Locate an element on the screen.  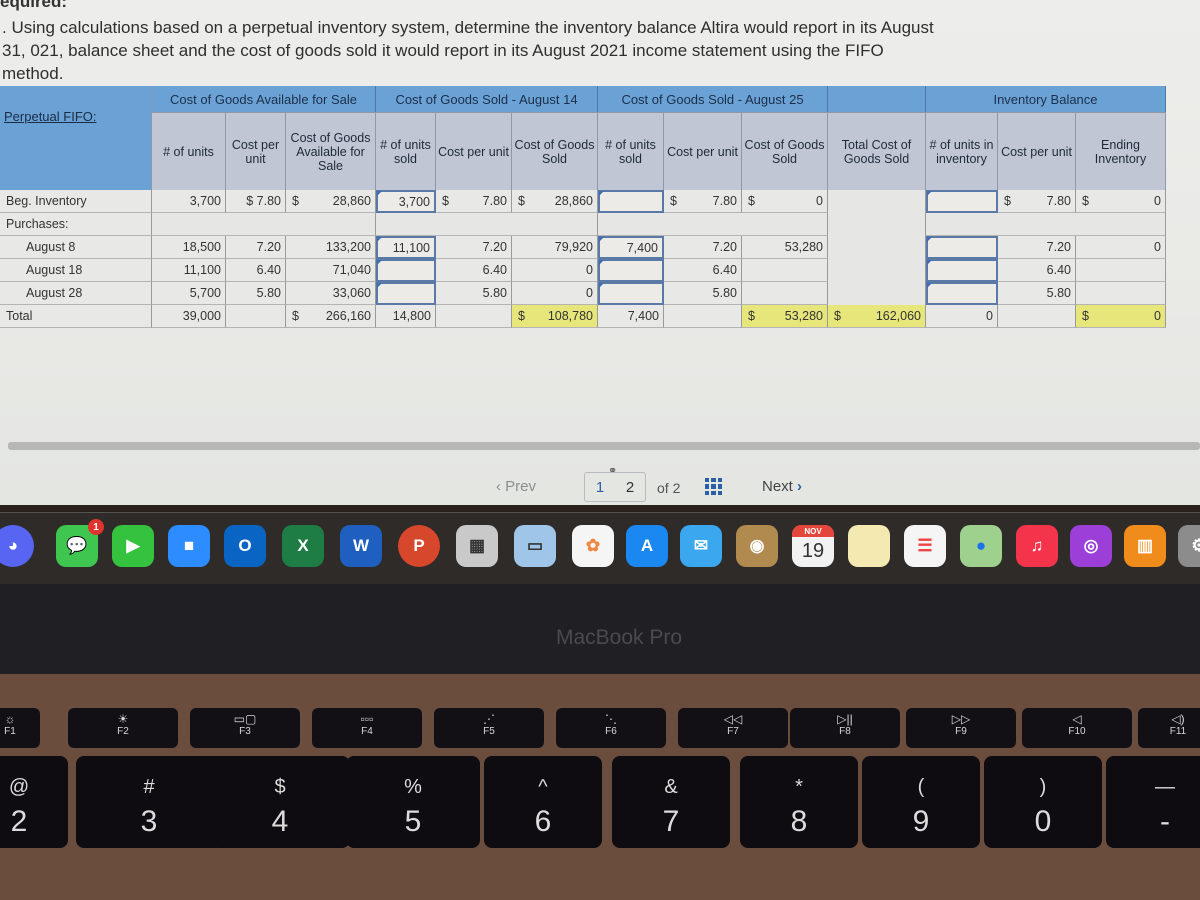
bal-cost: 7.20 is located at coordinates (1037, 247).